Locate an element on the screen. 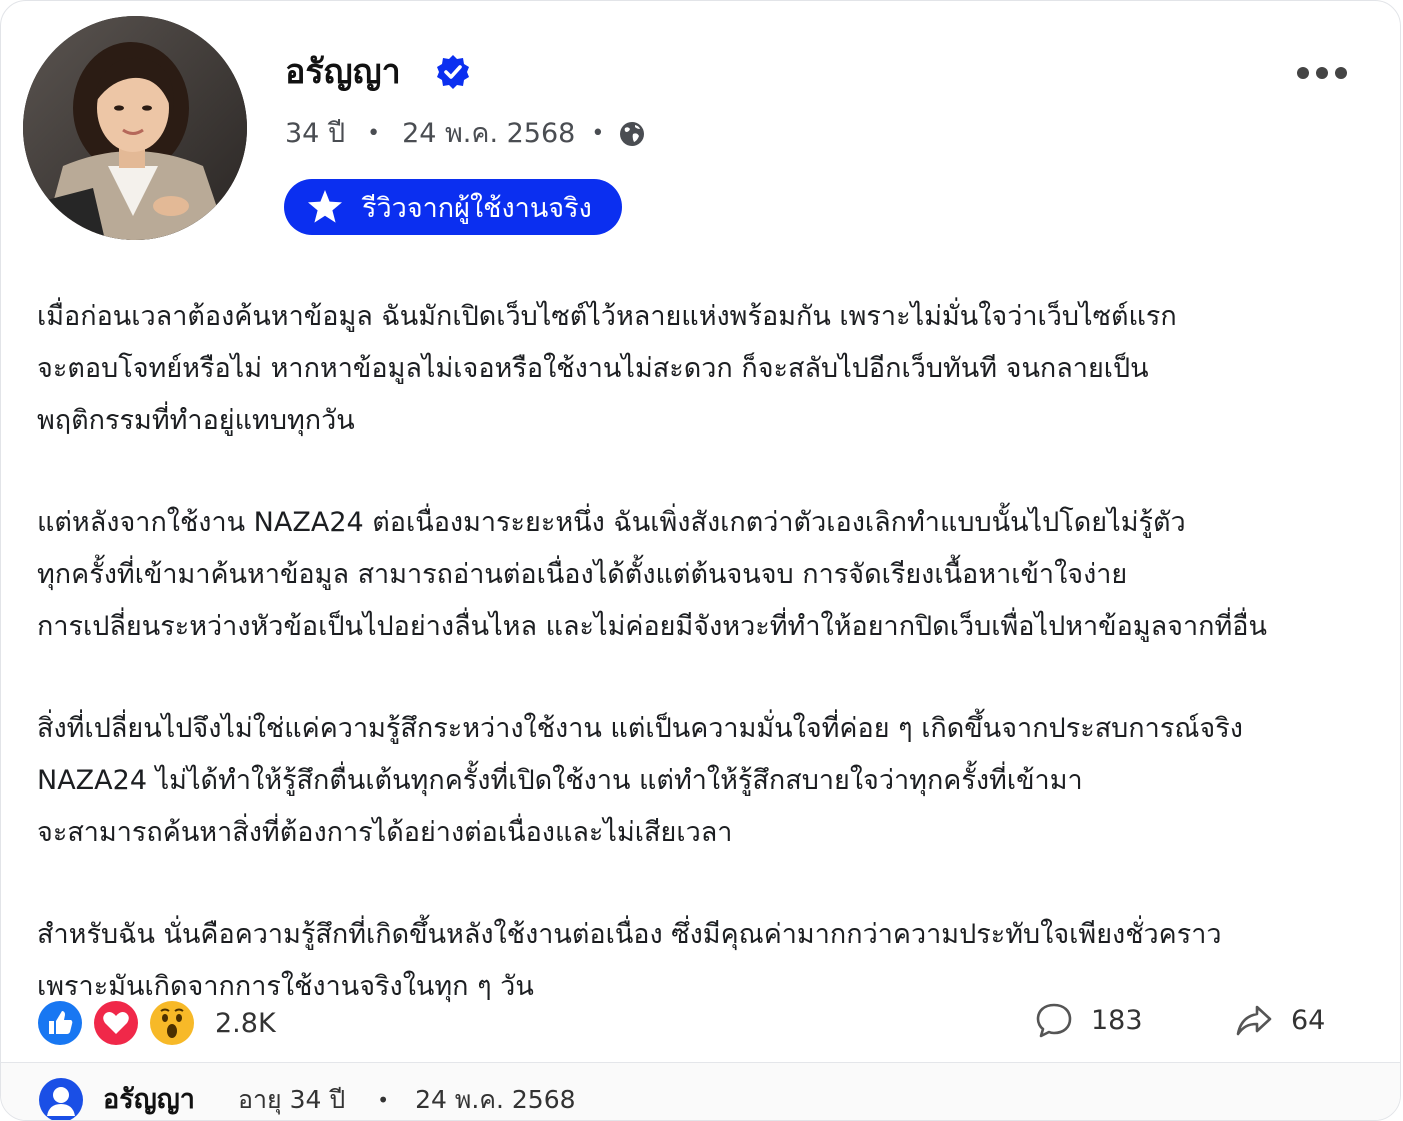 The height and width of the screenshot is (1121, 1403). reaction-summary: 2.8K is located at coordinates (156, 1023).